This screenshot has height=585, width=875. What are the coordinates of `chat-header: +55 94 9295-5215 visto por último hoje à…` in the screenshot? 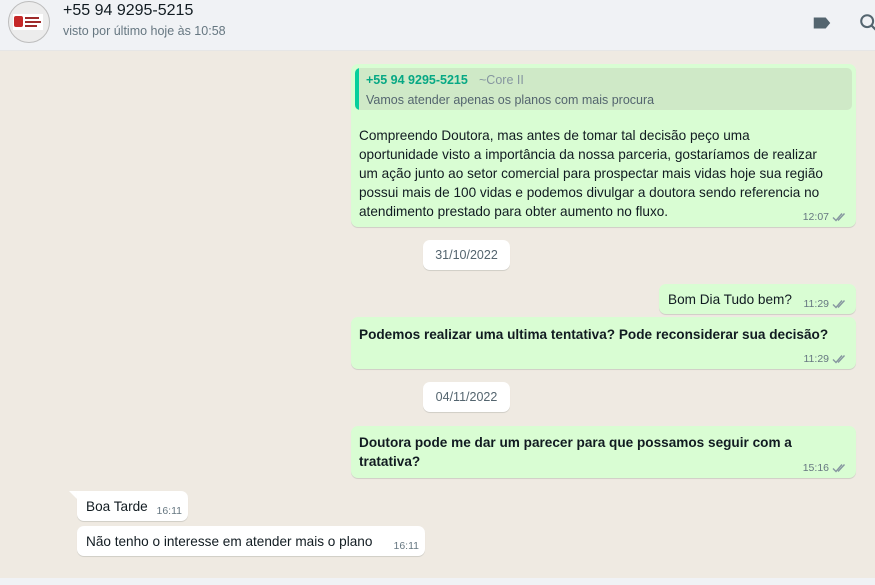 It's located at (437, 25).